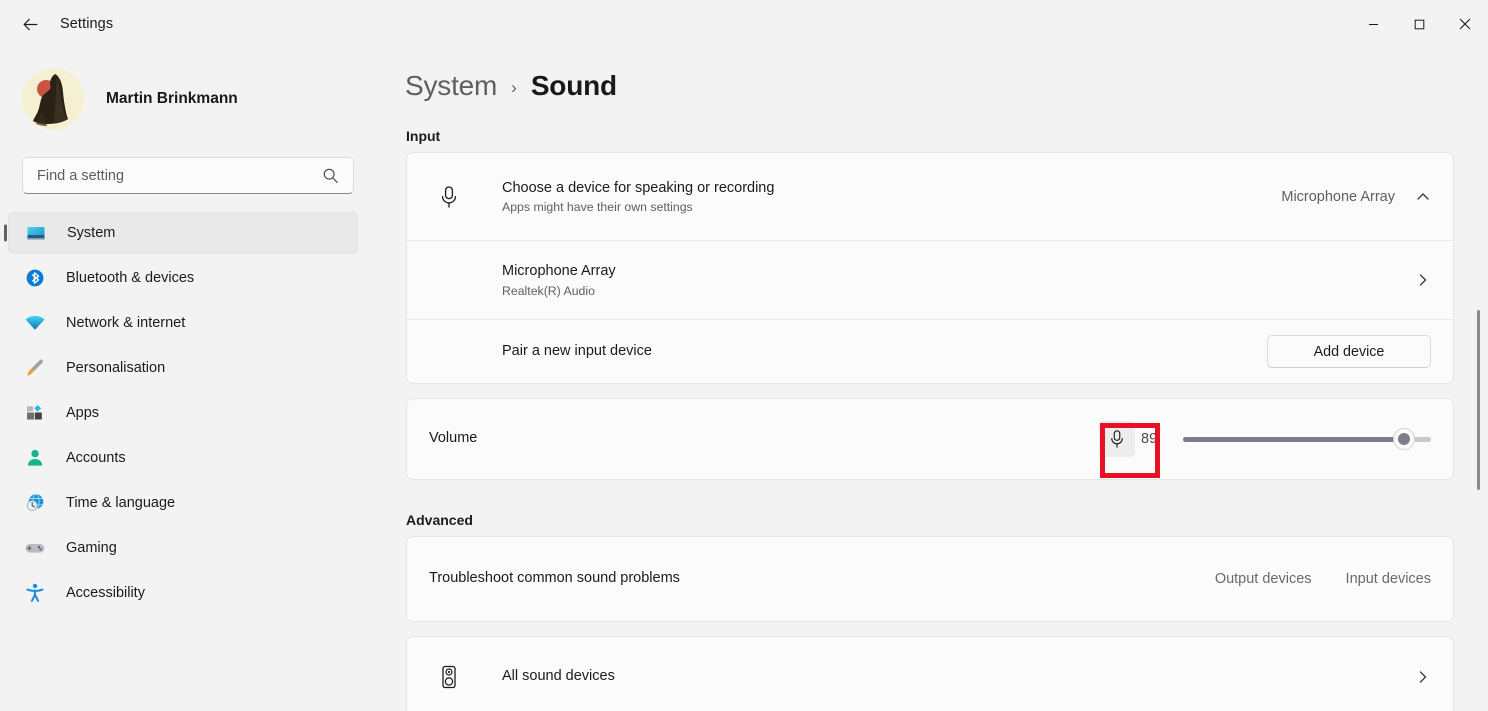  I want to click on minimize-icon, so click(1373, 24).